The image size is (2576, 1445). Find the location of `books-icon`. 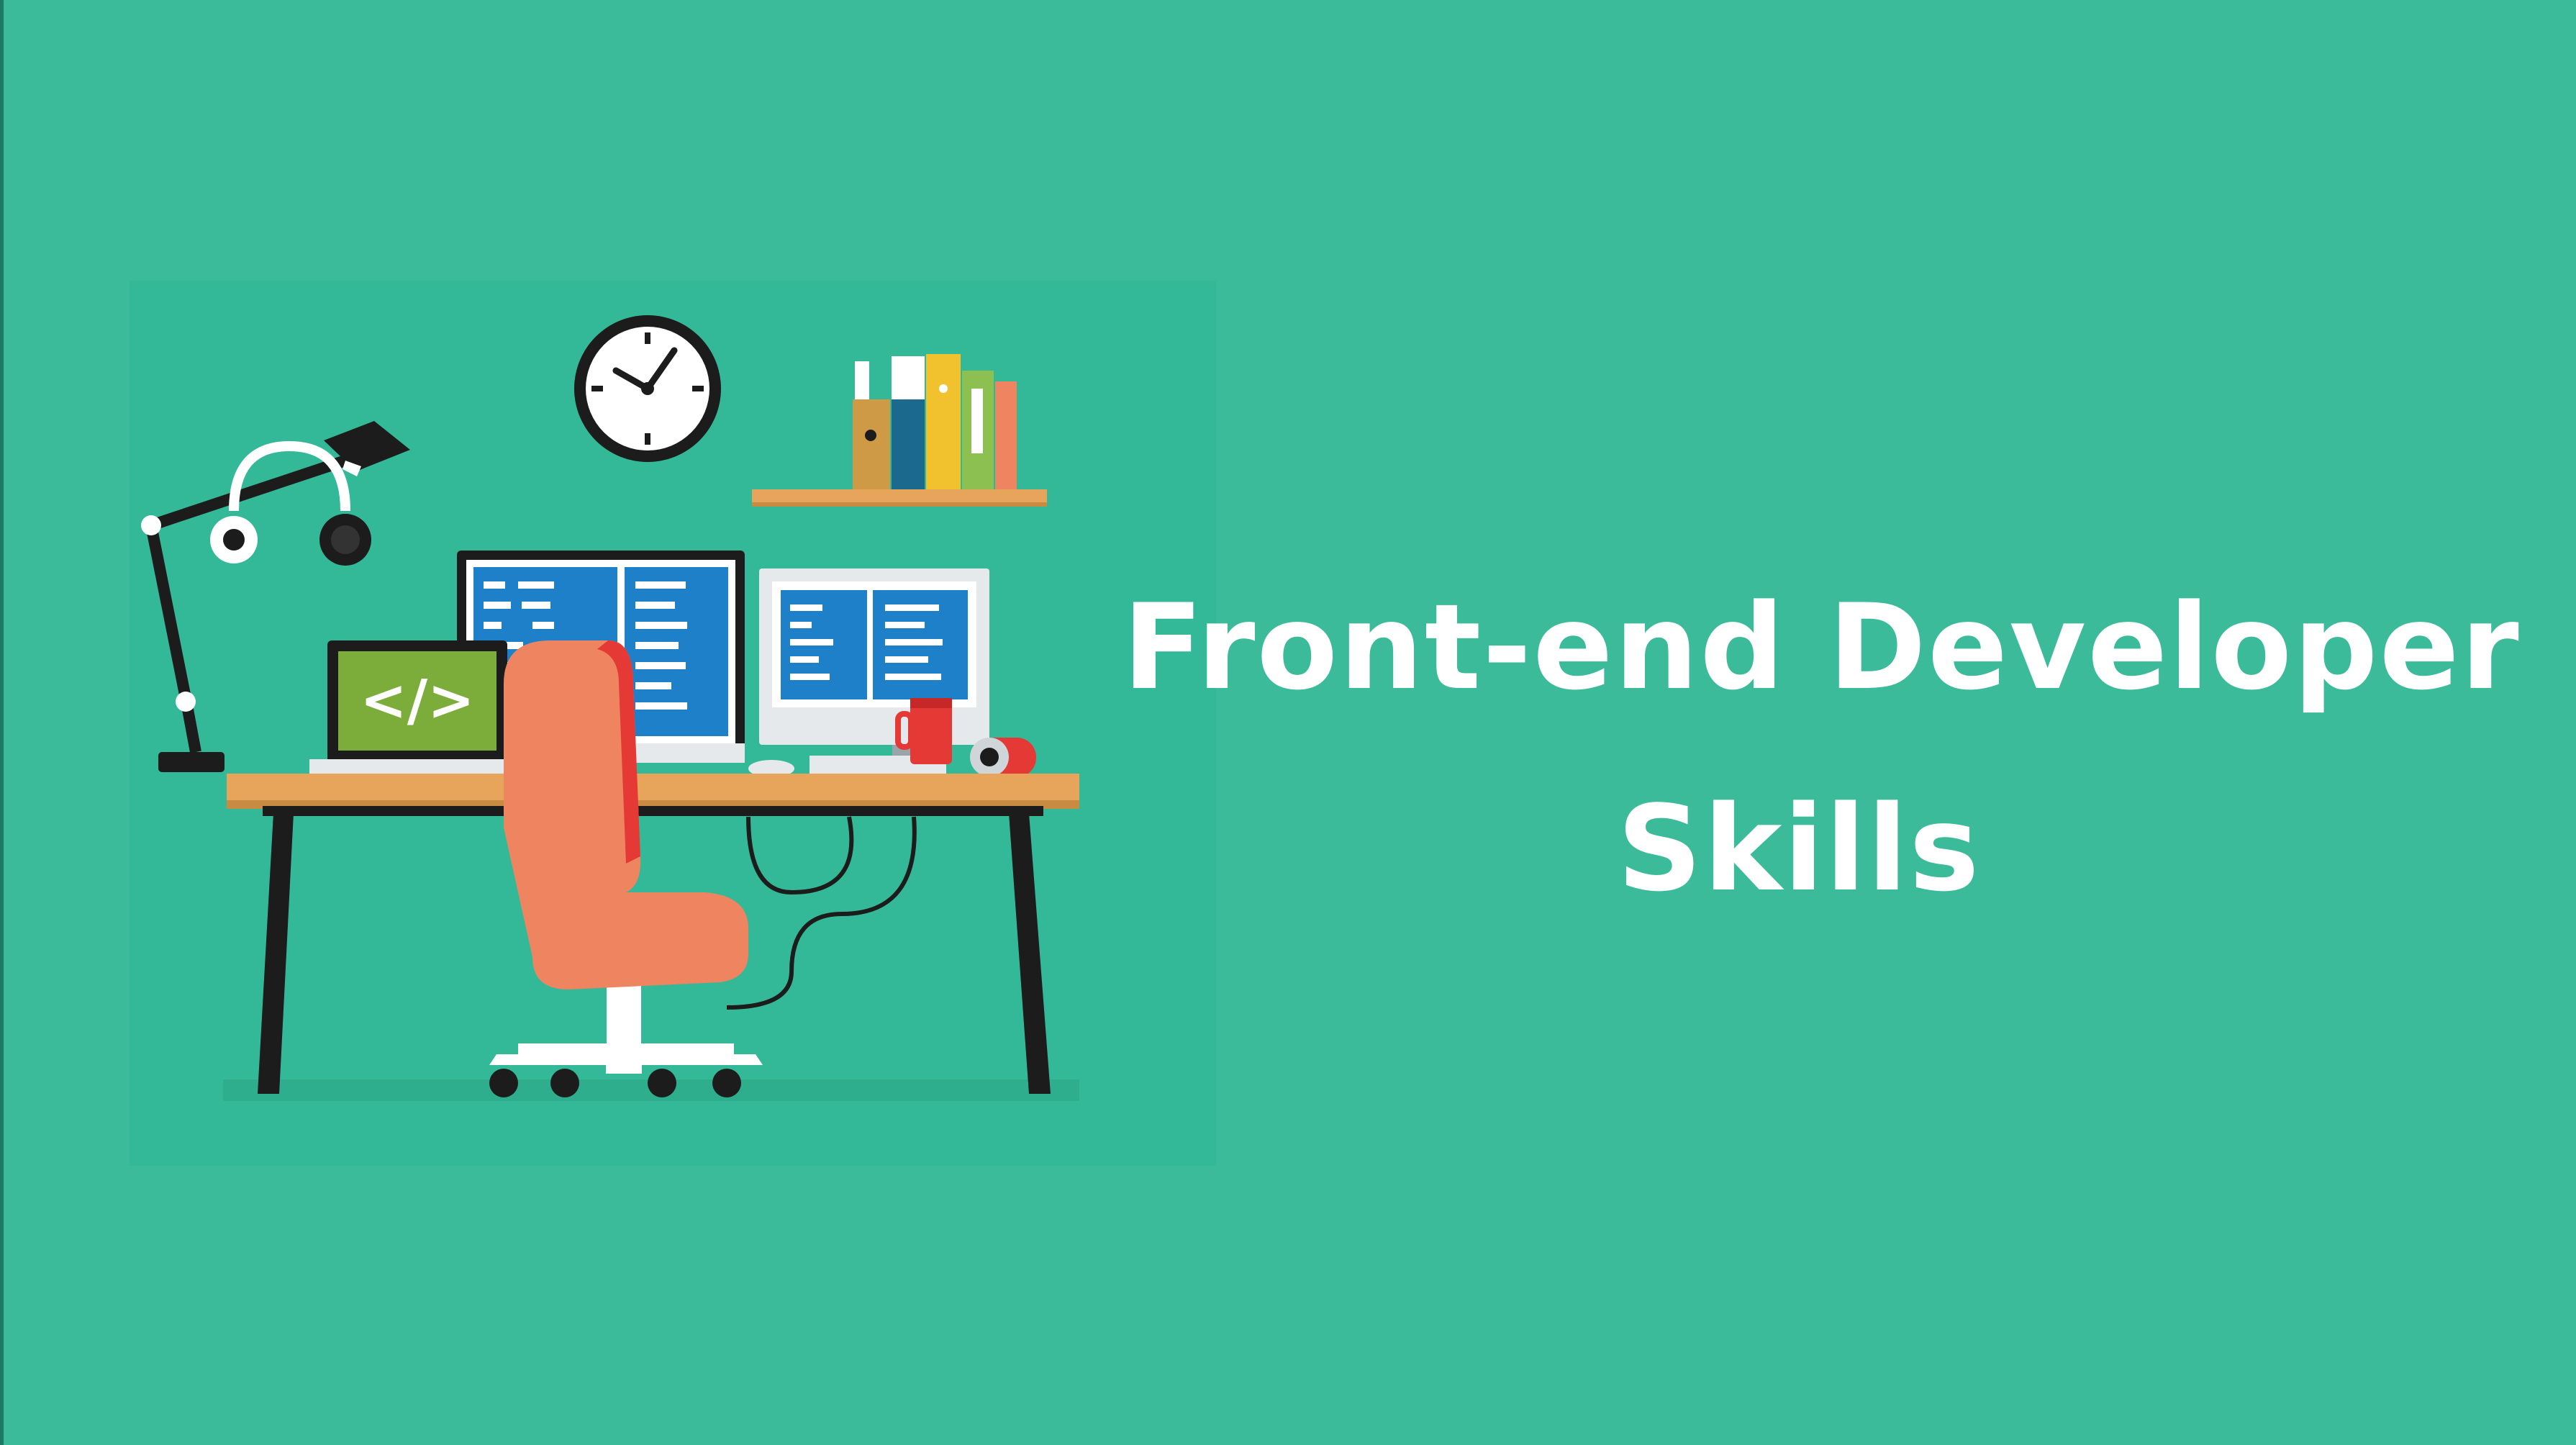

books-icon is located at coordinates (935, 421).